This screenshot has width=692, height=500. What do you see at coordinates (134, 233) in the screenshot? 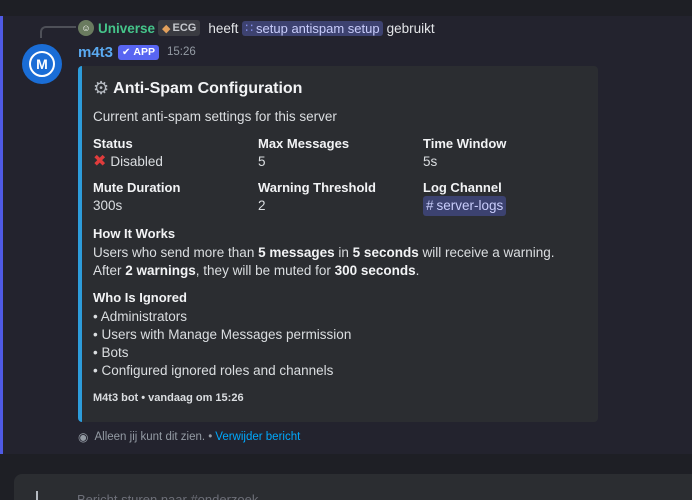
I see `section-title: How It Works` at bounding box center [134, 233].